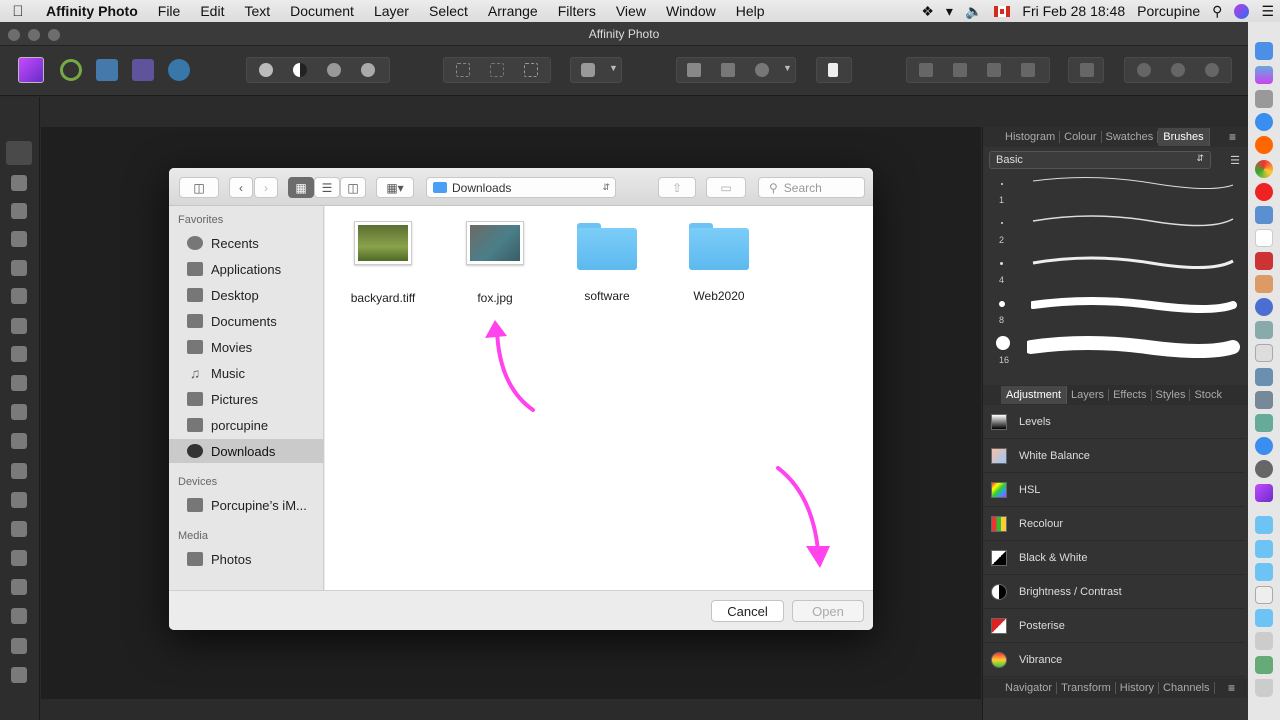 The width and height of the screenshot is (1280, 720). I want to click on adjustment-white-balance: White Balance, so click(1114, 456).